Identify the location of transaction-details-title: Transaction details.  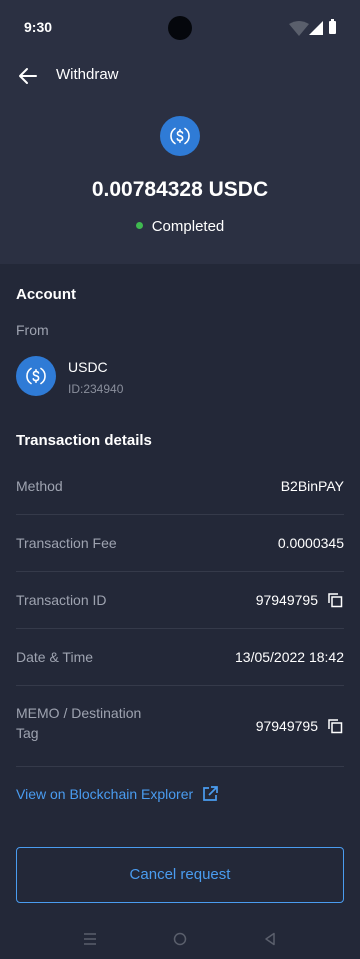
(84, 440).